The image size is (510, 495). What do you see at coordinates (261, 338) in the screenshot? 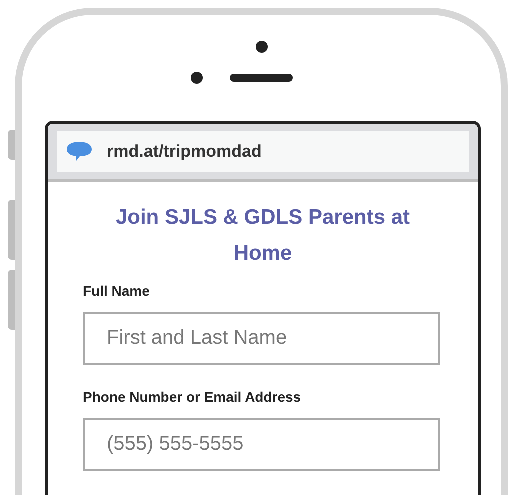
I see `input-field: First and Last Name` at bounding box center [261, 338].